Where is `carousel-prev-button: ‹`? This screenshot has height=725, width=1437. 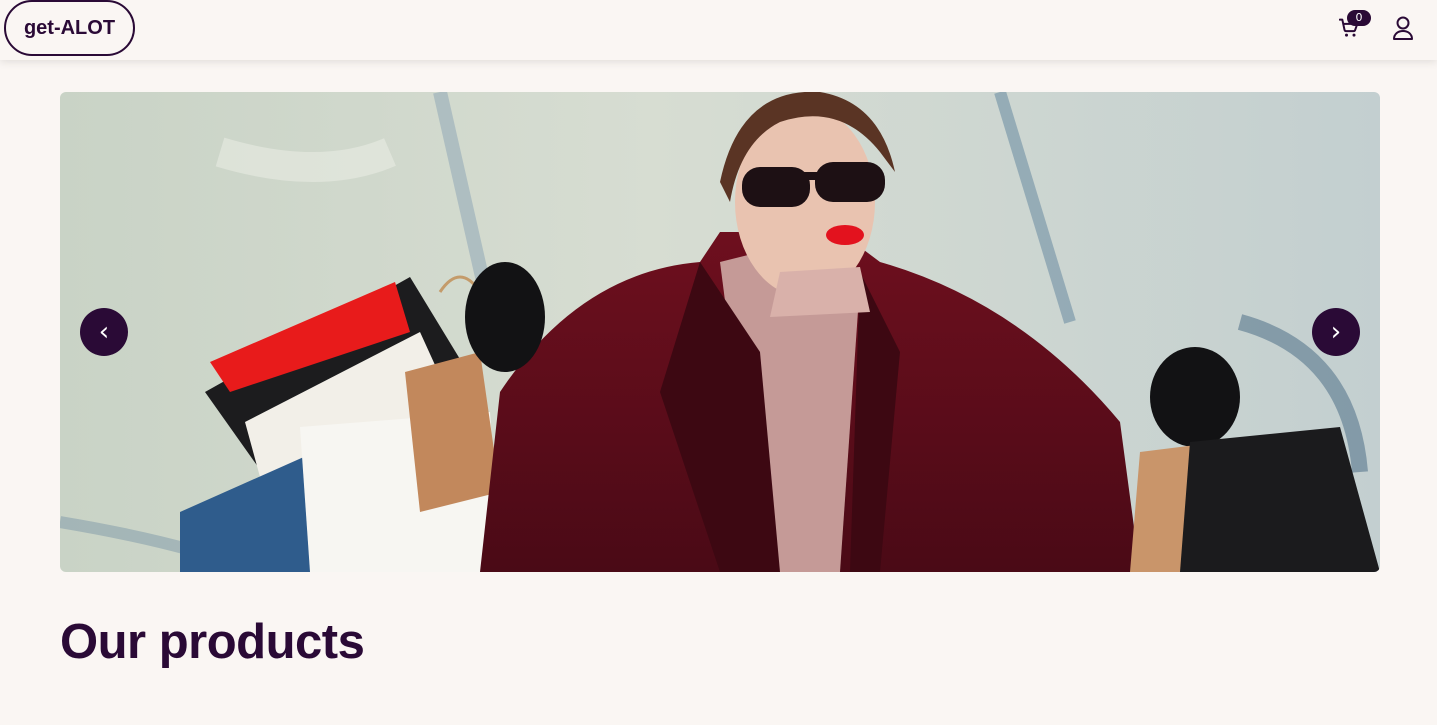 carousel-prev-button: ‹ is located at coordinates (104, 332).